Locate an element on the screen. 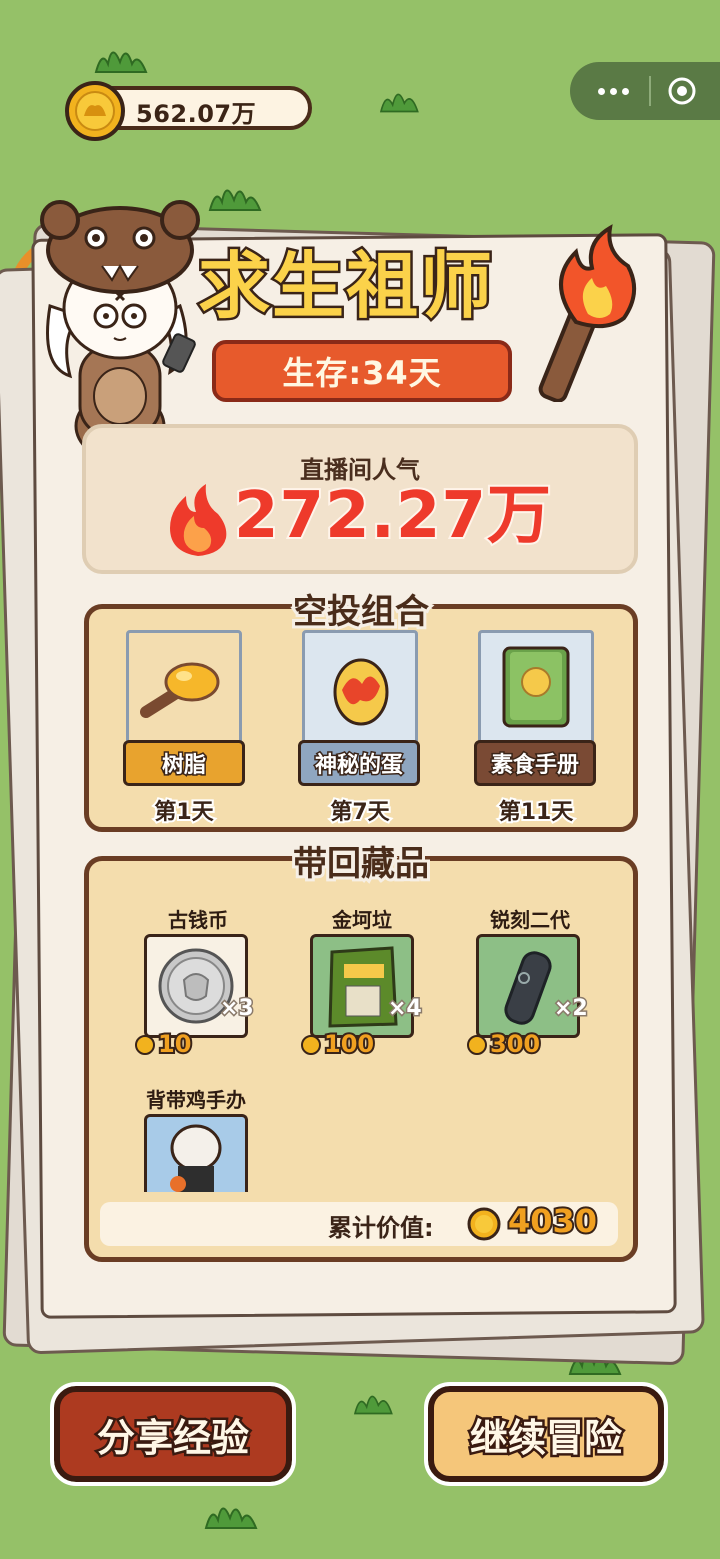 The height and width of the screenshot is (1559, 720). survival-days-badge: 生存:34天 is located at coordinates (362, 371).